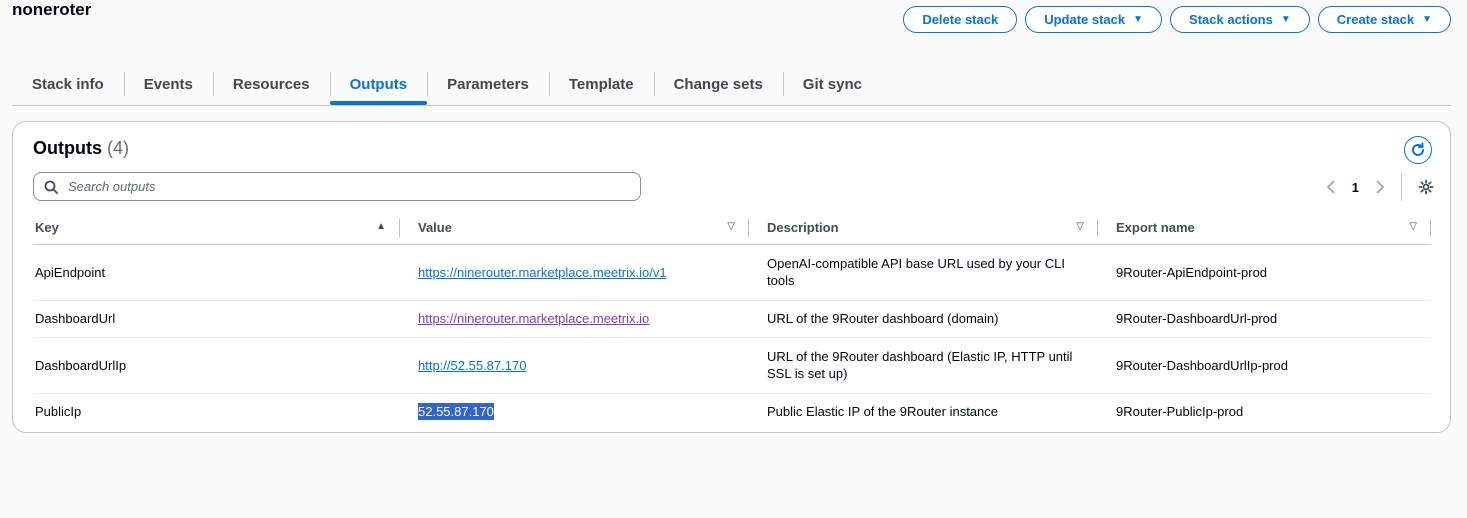 This screenshot has height=518, width=1467. Describe the element at coordinates (718, 84) in the screenshot. I see `tab-change-sets: Change sets` at that location.